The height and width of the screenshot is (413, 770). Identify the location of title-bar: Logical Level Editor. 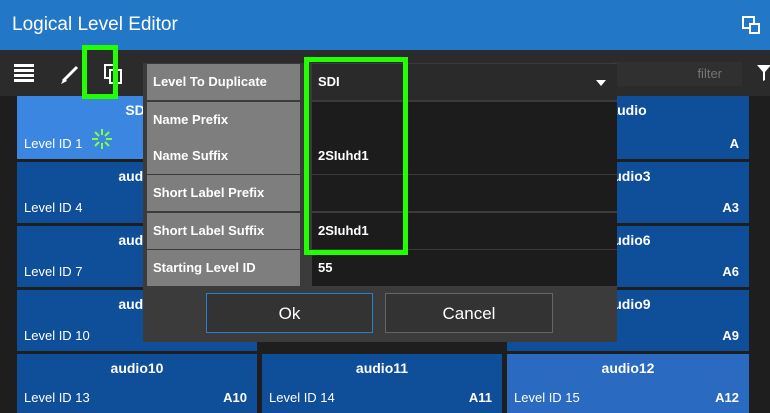
(385, 25).